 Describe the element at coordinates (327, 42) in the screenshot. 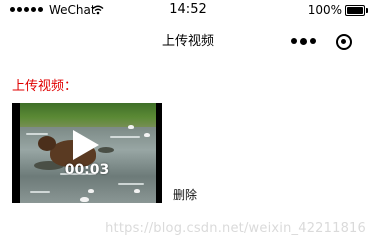

I see `menu-capsule` at that location.